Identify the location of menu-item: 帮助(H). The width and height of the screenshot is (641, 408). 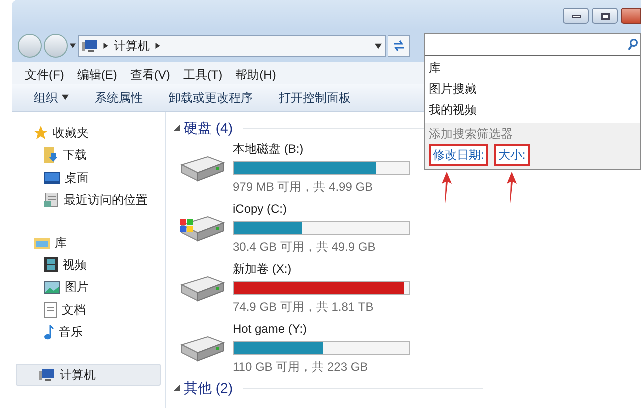
(256, 75).